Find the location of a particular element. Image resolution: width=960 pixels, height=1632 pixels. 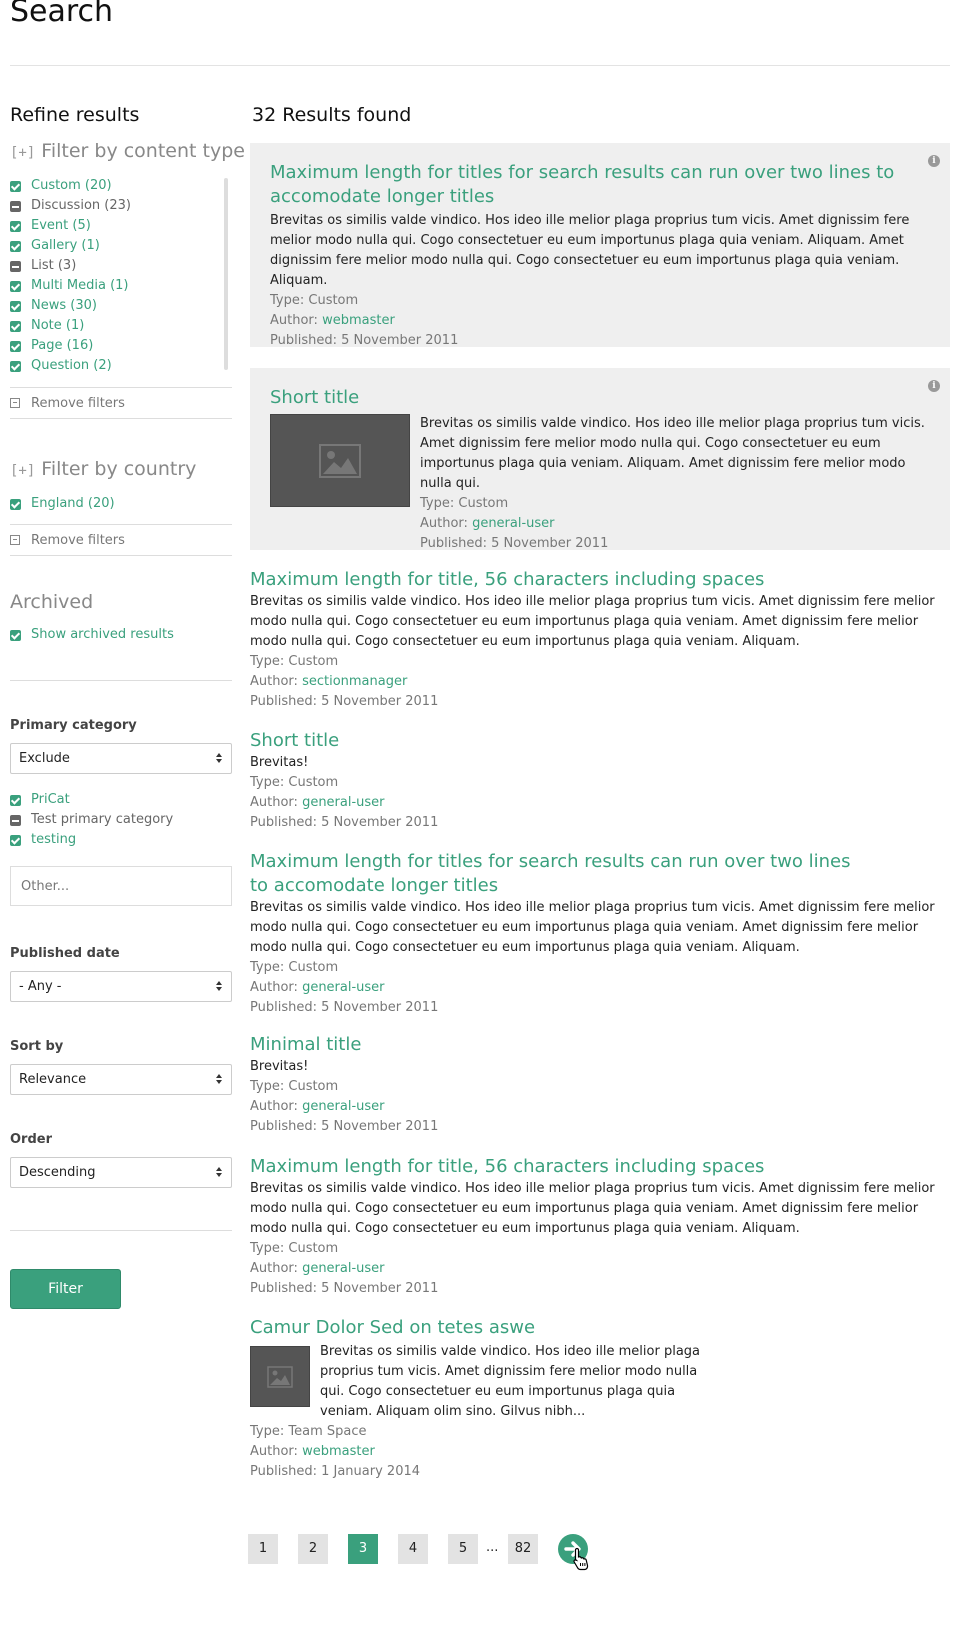

content-type-option: Event (5) is located at coordinates (121, 226).